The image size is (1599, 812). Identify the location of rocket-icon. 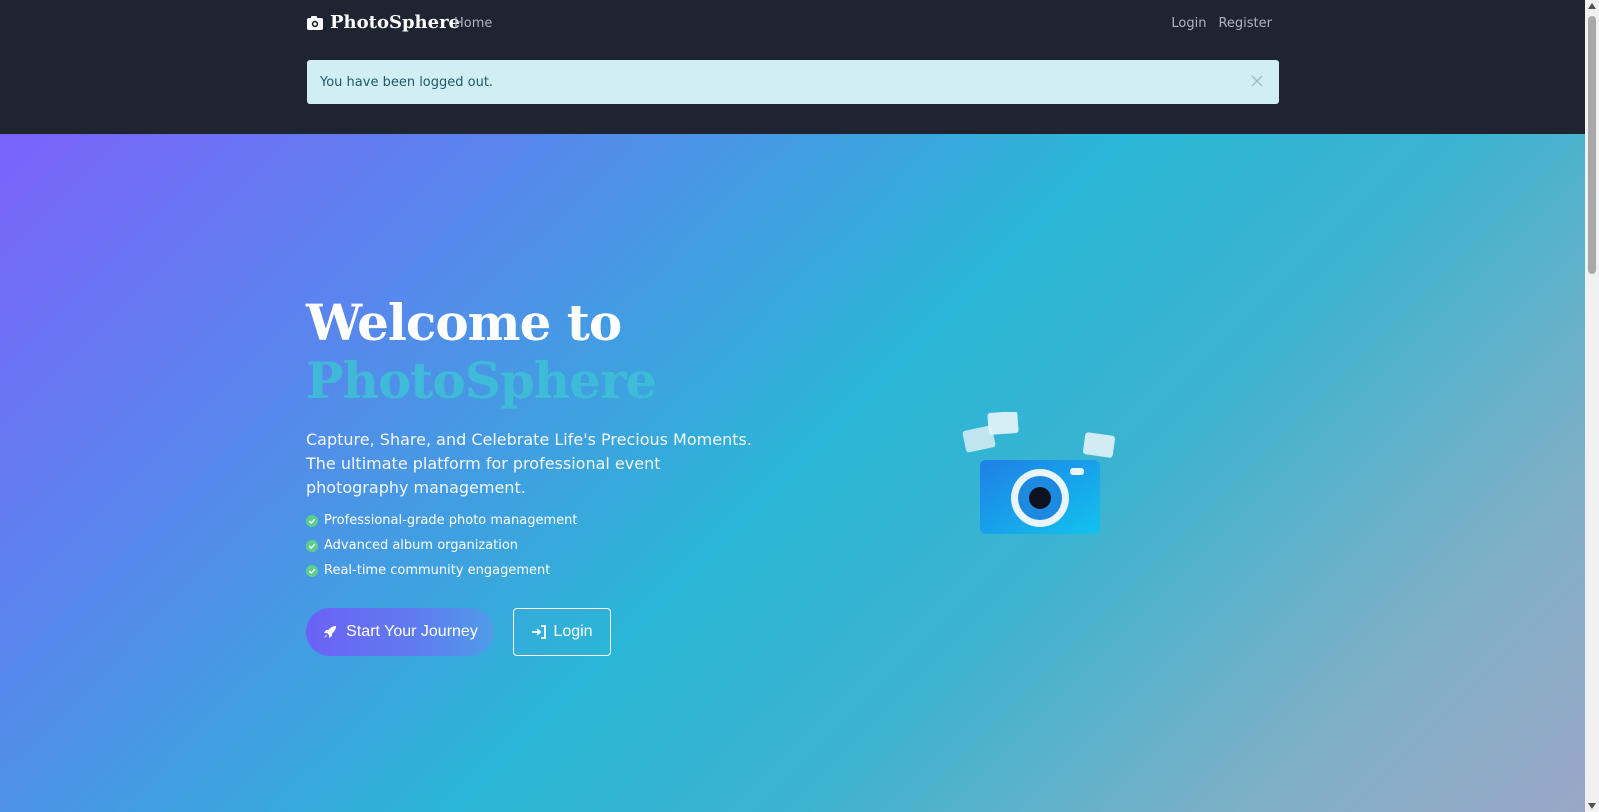
(330, 632).